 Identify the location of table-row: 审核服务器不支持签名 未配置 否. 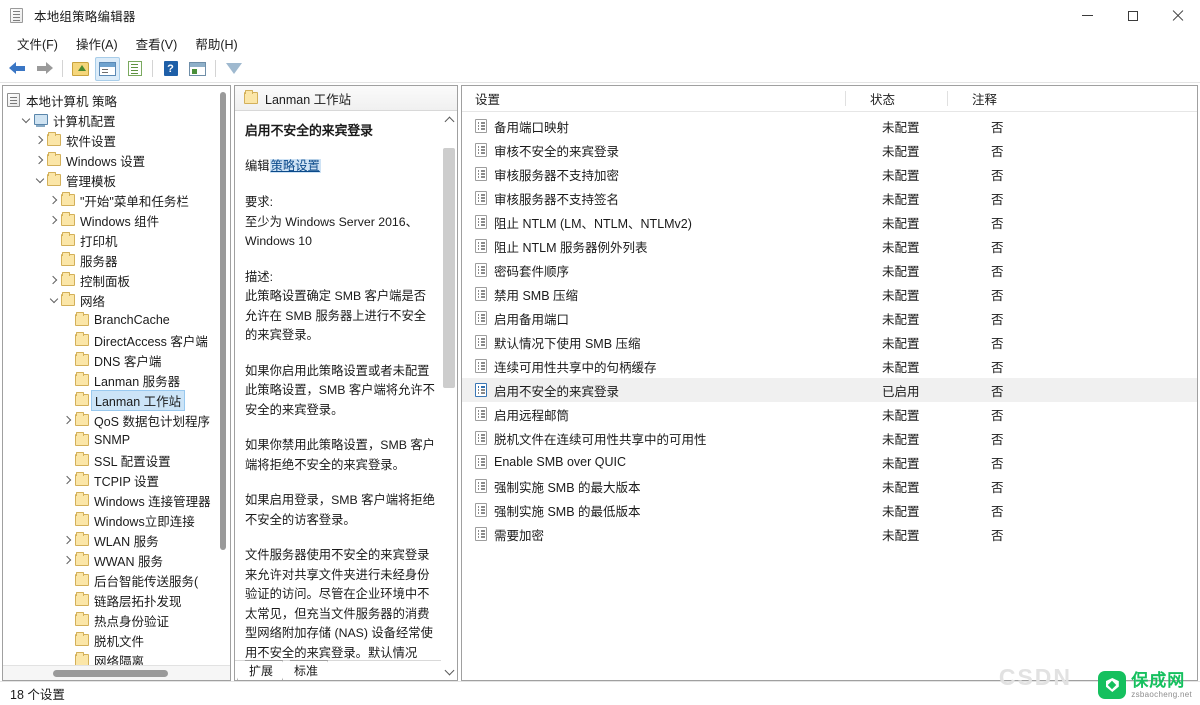
(829, 198).